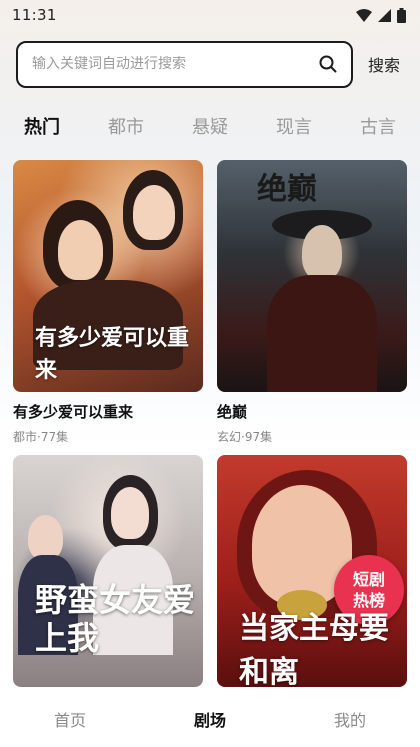  I want to click on battery-icon, so click(401, 15).